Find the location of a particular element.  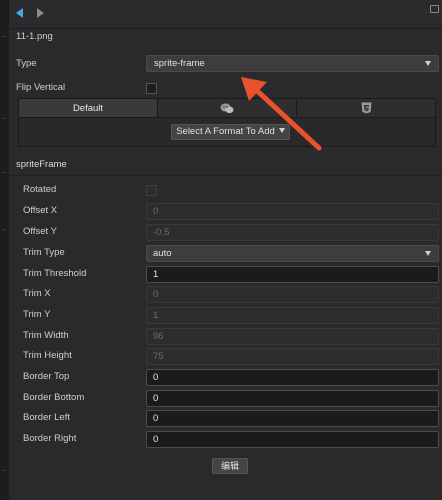

offset-y-row: Offset Y -0.5 is located at coordinates (225, 232).